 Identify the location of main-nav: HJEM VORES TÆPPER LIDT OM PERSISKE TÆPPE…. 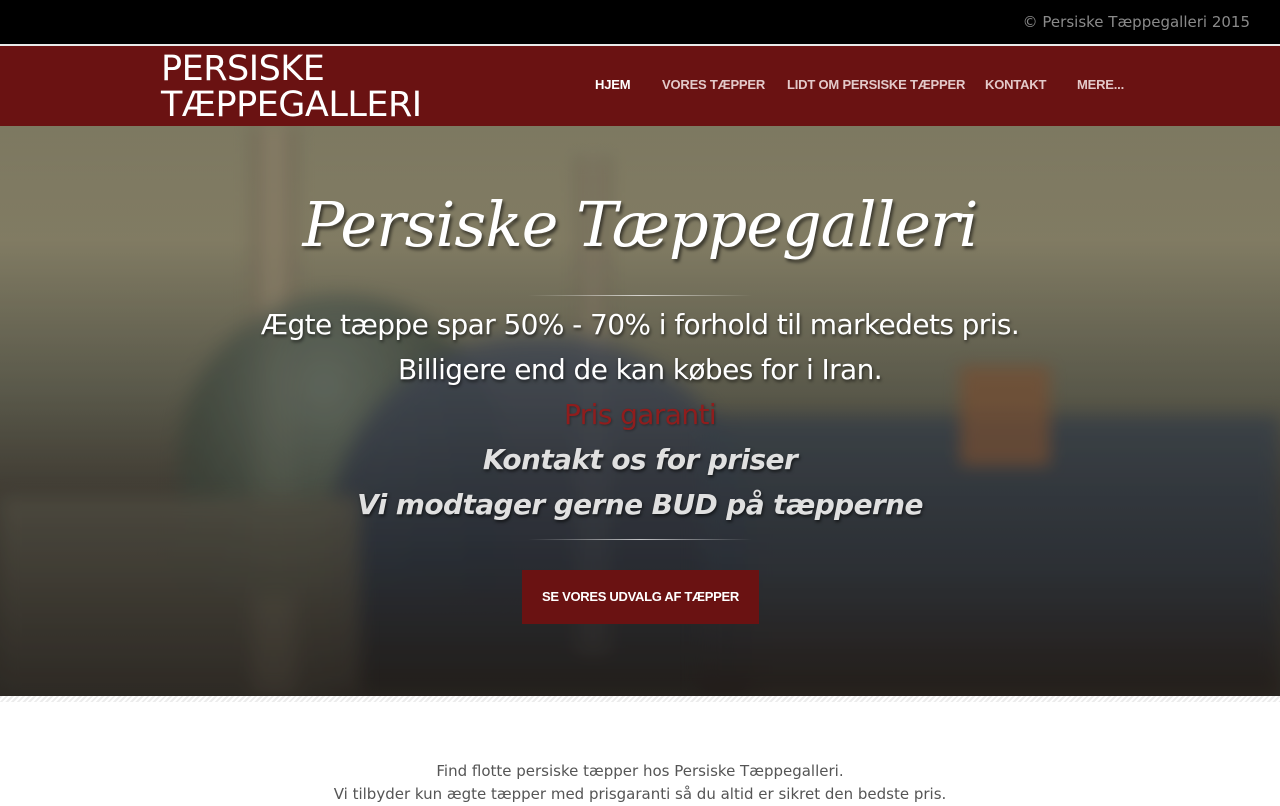
(640, 87).